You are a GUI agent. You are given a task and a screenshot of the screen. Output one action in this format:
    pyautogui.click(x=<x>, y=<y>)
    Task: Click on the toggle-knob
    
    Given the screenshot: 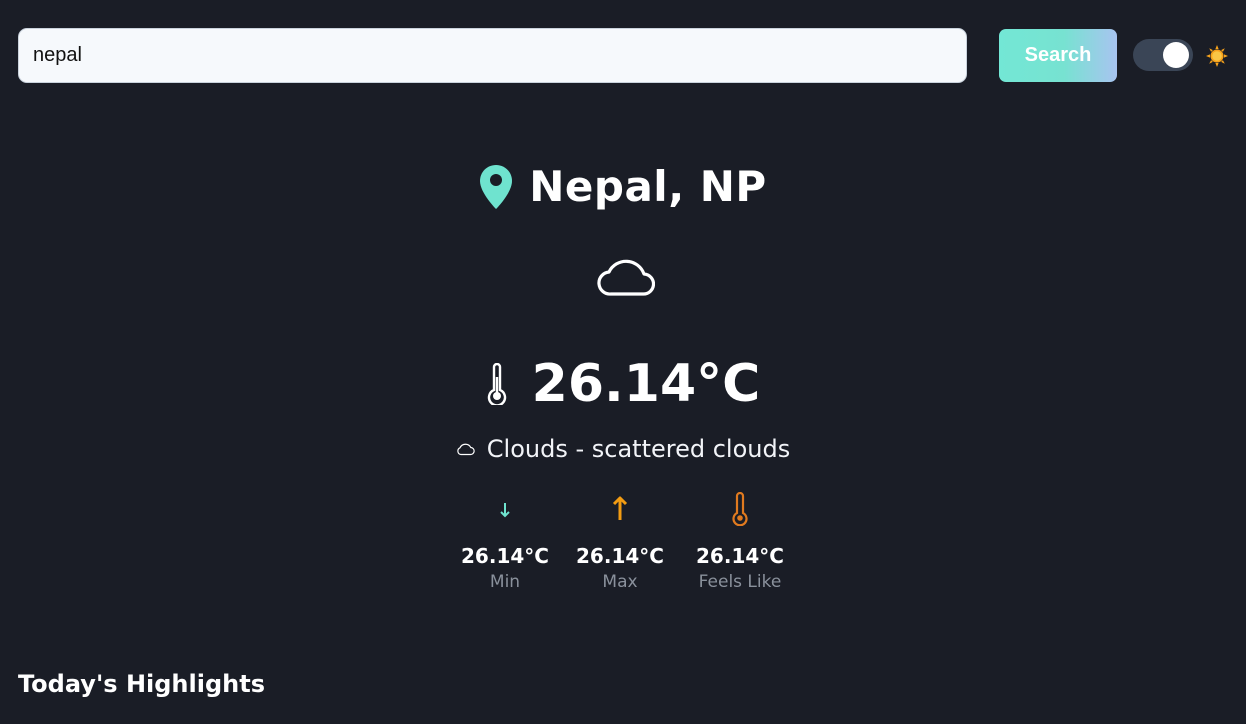 What is the action you would take?
    pyautogui.click(x=1176, y=55)
    